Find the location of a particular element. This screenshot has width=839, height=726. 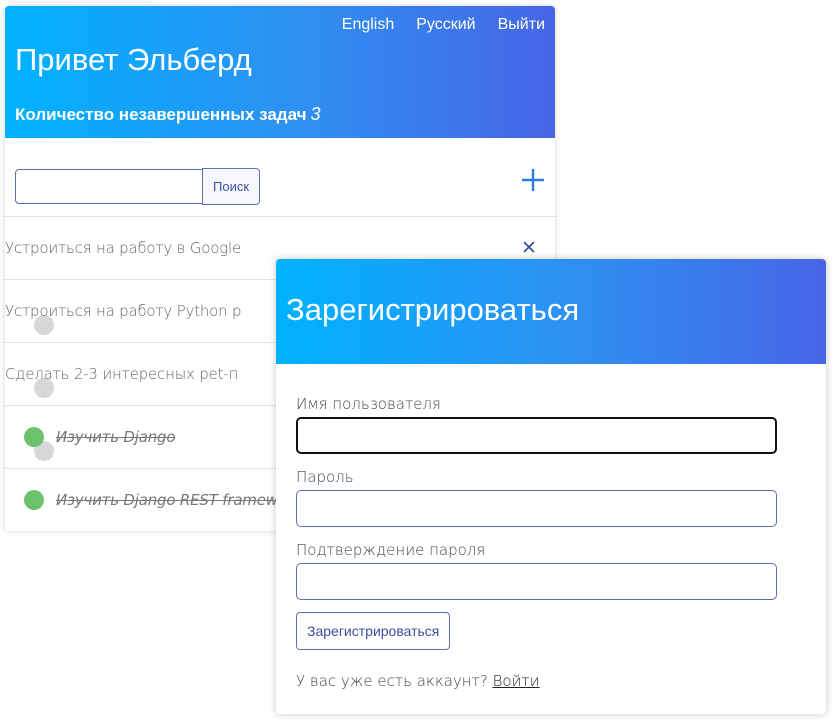

login-link: Войти is located at coordinates (516, 681).